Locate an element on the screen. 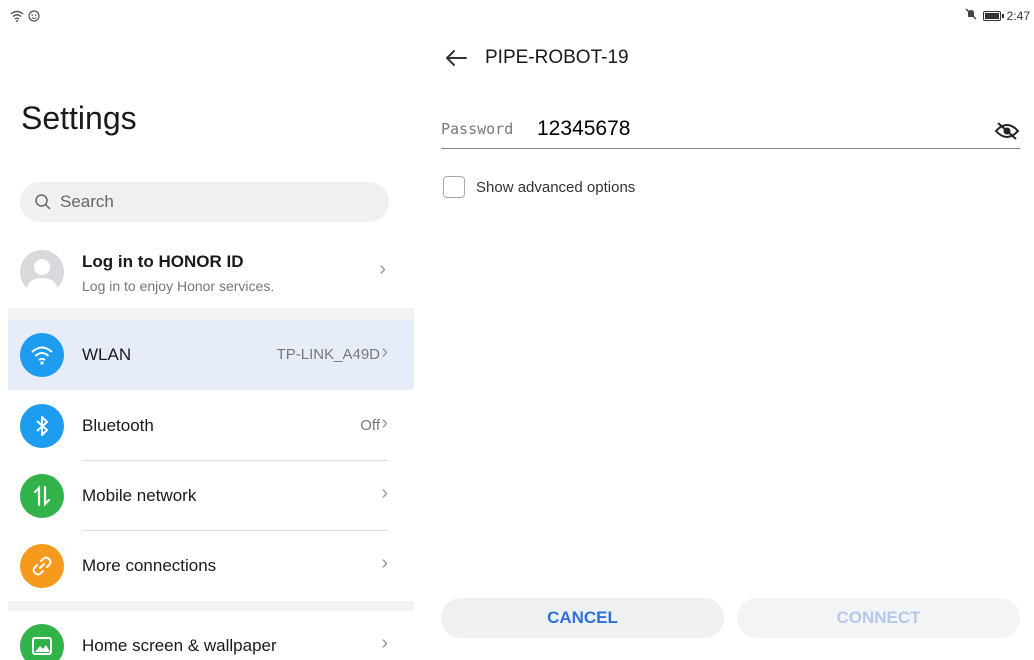  arrow-left-icon is located at coordinates (456, 58).